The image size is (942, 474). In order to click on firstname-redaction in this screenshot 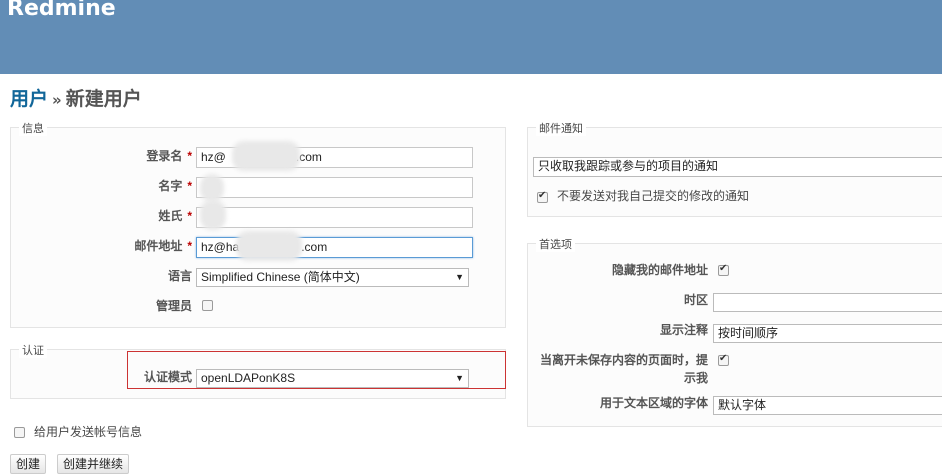, I will do `click(212, 188)`.